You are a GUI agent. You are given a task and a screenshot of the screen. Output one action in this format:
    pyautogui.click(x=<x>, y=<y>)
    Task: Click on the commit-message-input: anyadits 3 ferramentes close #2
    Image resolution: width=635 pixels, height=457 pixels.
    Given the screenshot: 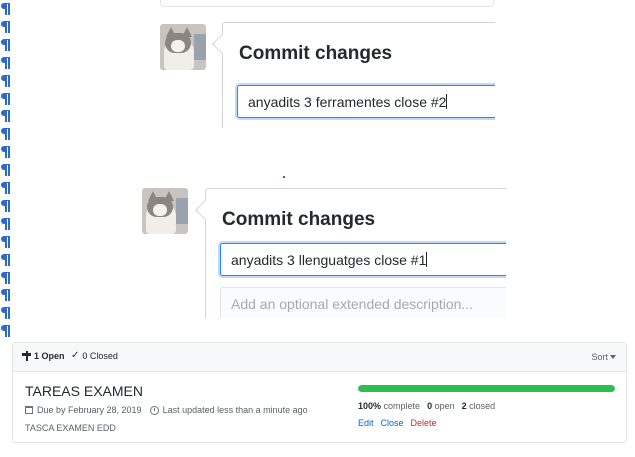 What is the action you would take?
    pyautogui.click(x=366, y=101)
    